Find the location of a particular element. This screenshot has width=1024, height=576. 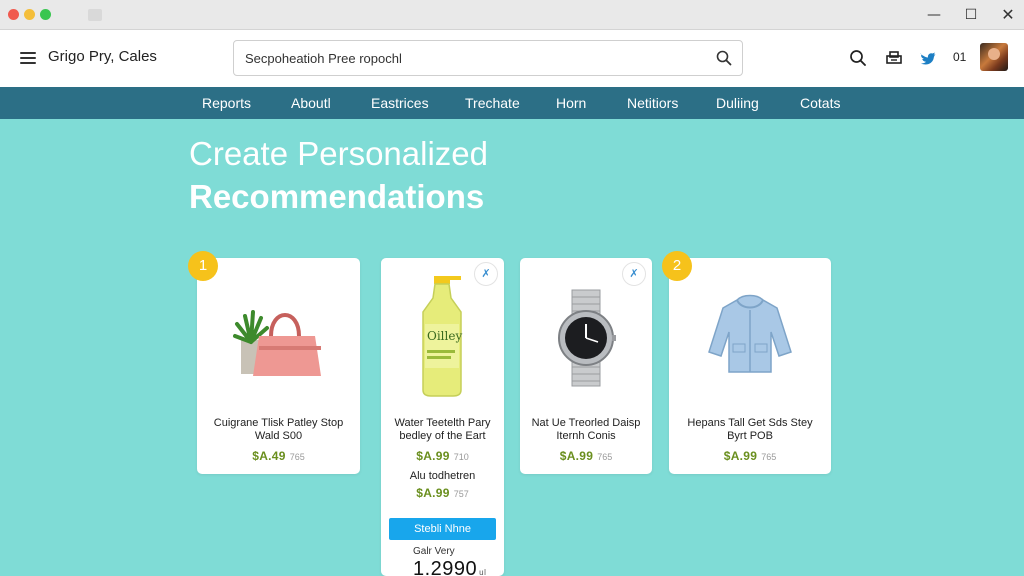

oil-bottle-image: Oilley is located at coordinates (442, 336).